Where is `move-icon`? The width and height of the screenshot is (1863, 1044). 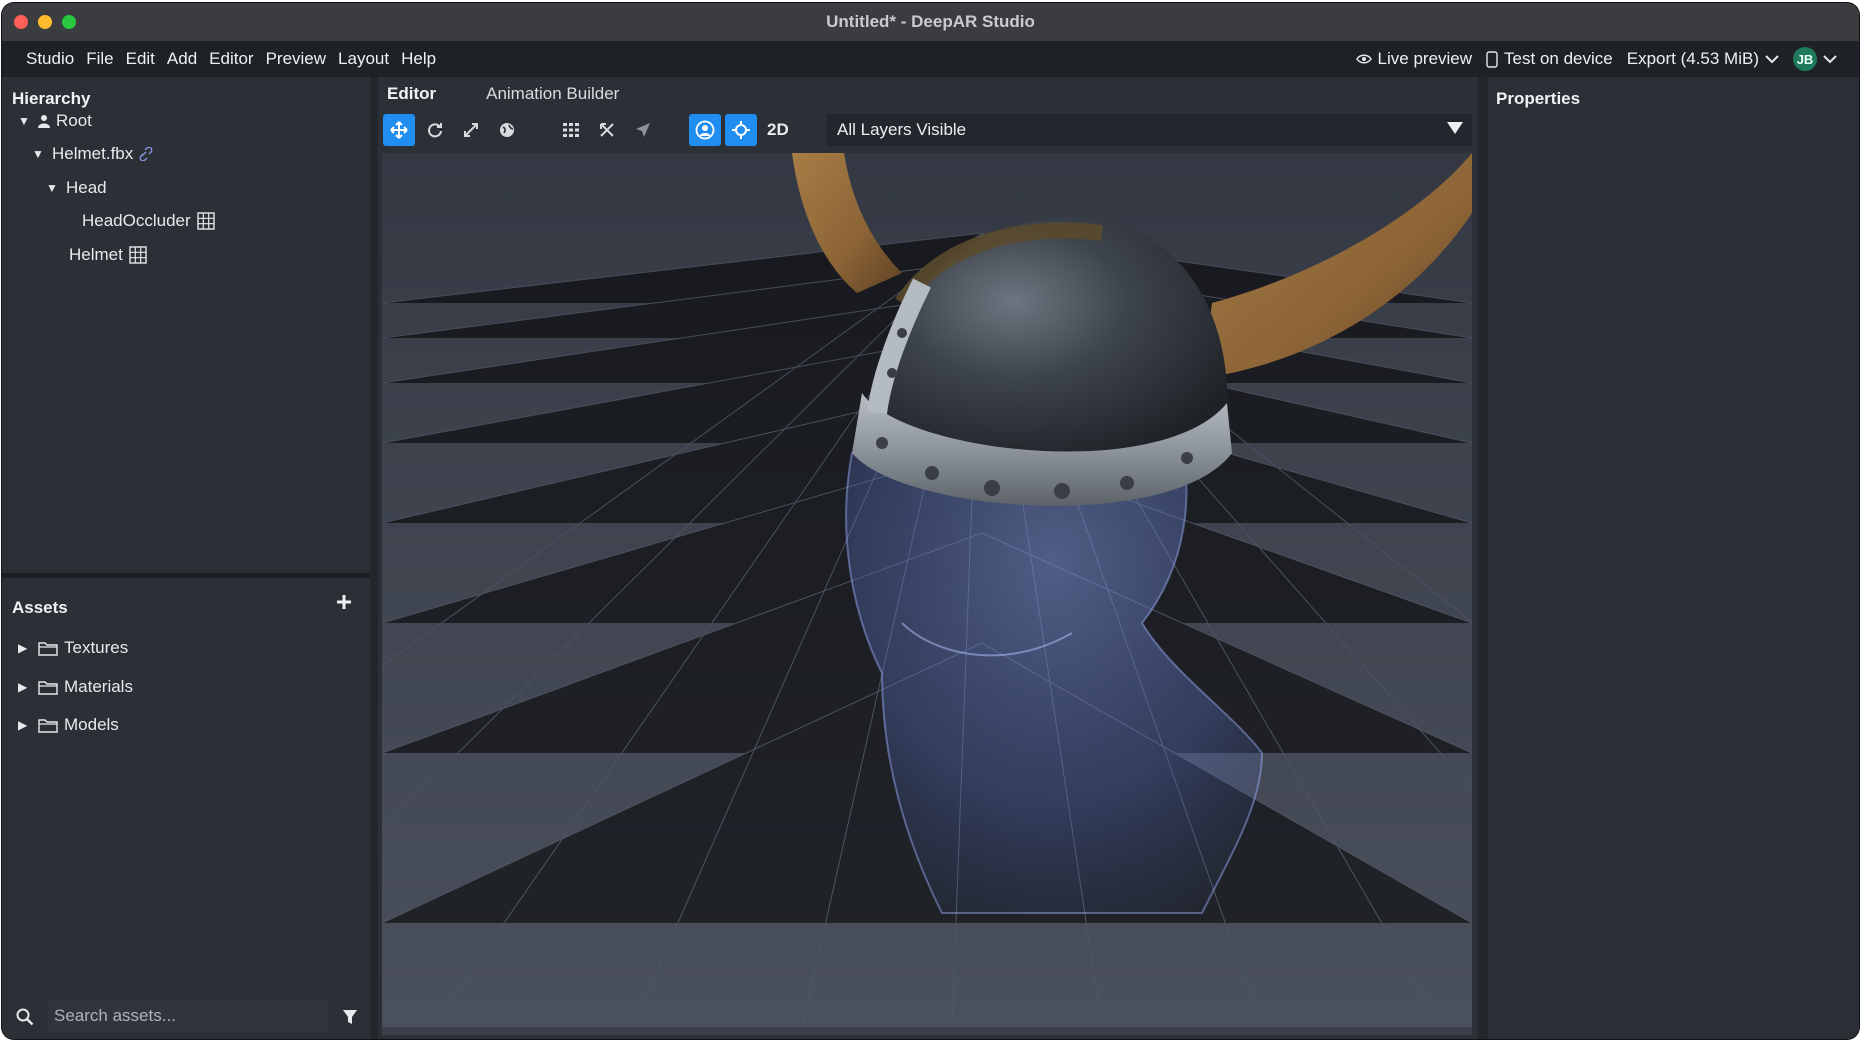
move-icon is located at coordinates (399, 130).